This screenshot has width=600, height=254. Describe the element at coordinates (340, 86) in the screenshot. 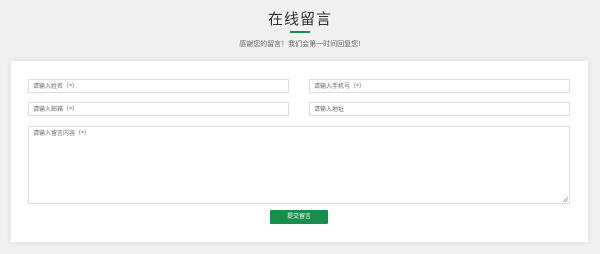

I see `phone-placeholder: 请输入手机号（*）` at that location.